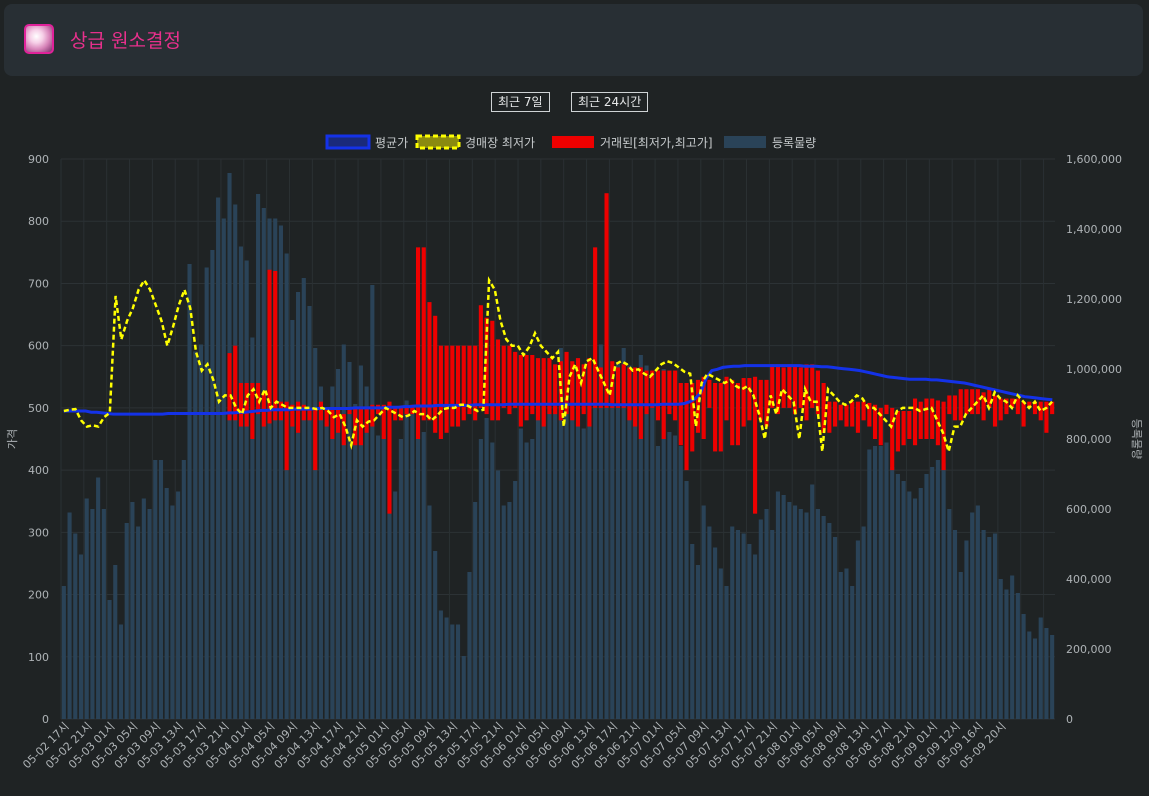  I want to click on y-right-tick-label: 400,000, so click(1089, 579).